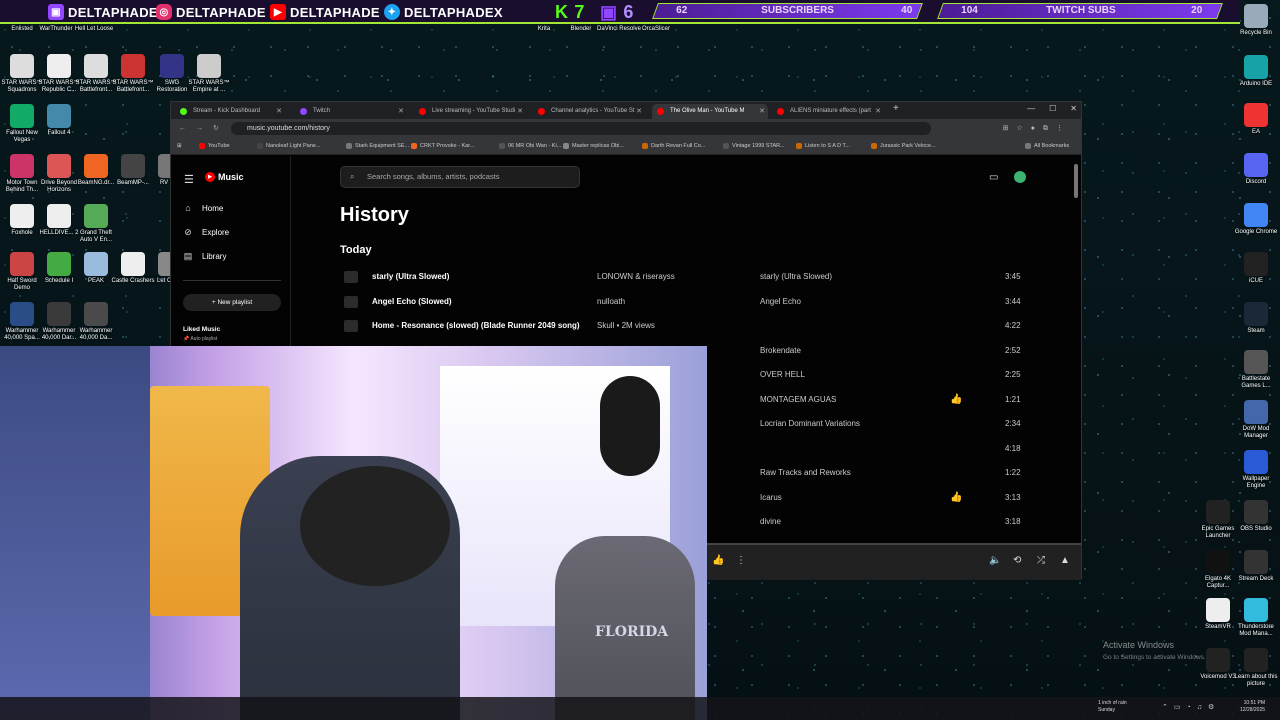  Describe the element at coordinates (230, 111) in the screenshot. I see `tab-kick: Stream - Kick Dashboard ✕` at that location.